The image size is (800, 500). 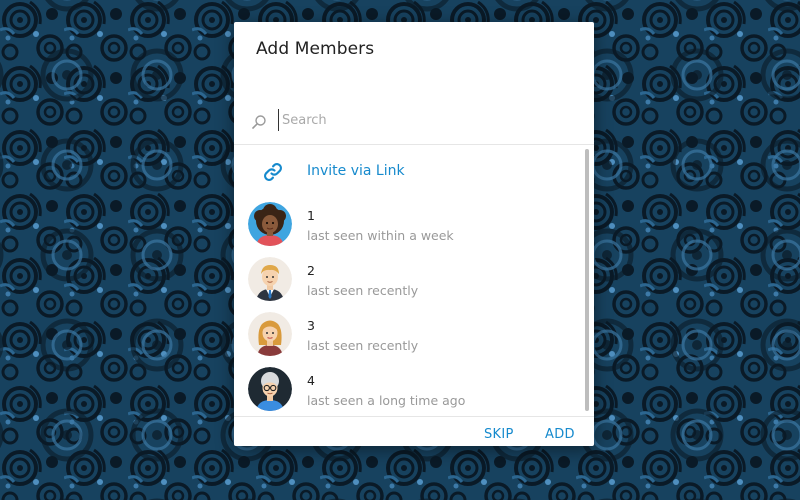 What do you see at coordinates (311, 215) in the screenshot?
I see `member-name: 1` at bounding box center [311, 215].